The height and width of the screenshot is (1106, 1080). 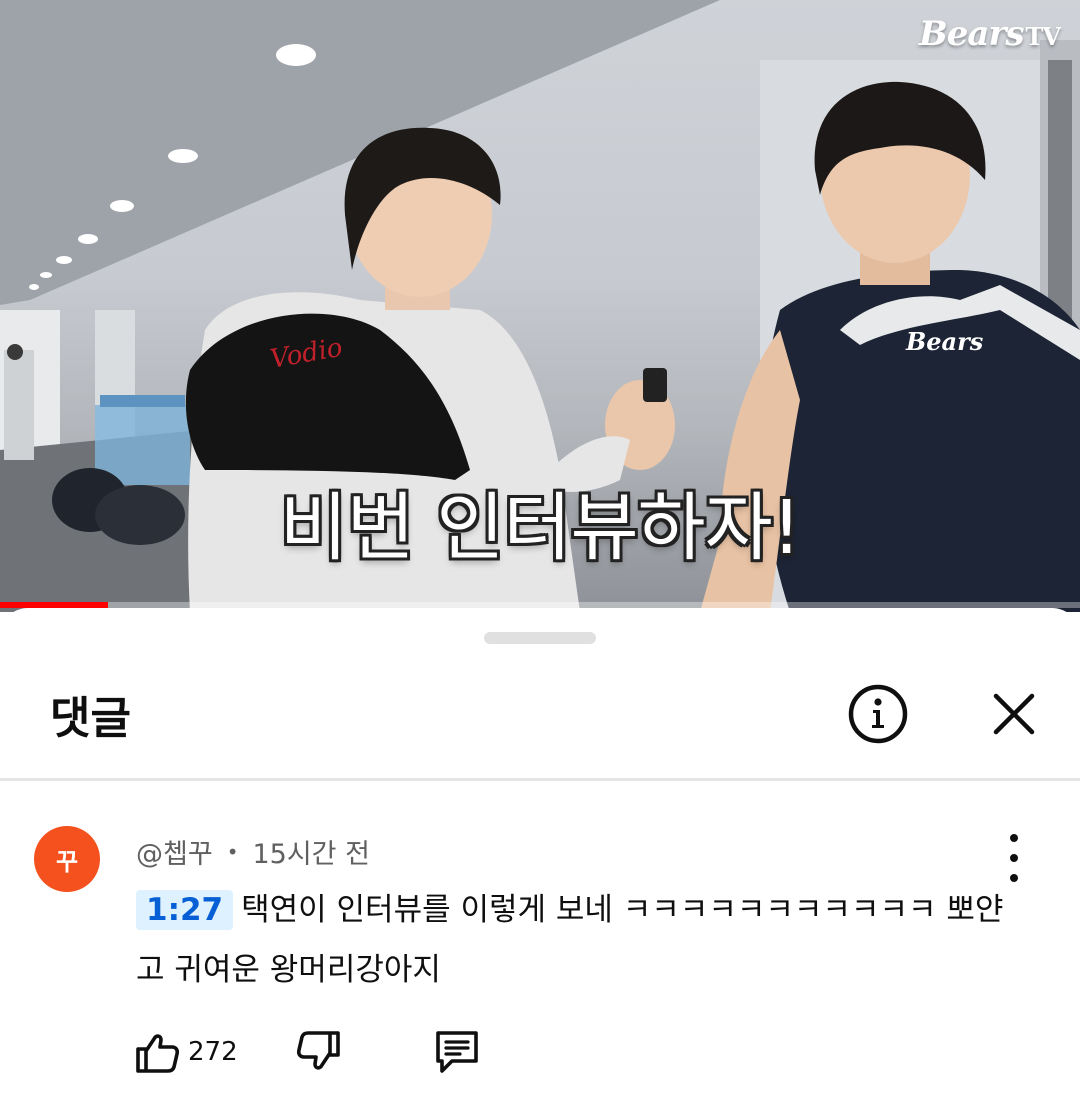 I want to click on avatar: 꾸, so click(x=67, y=859).